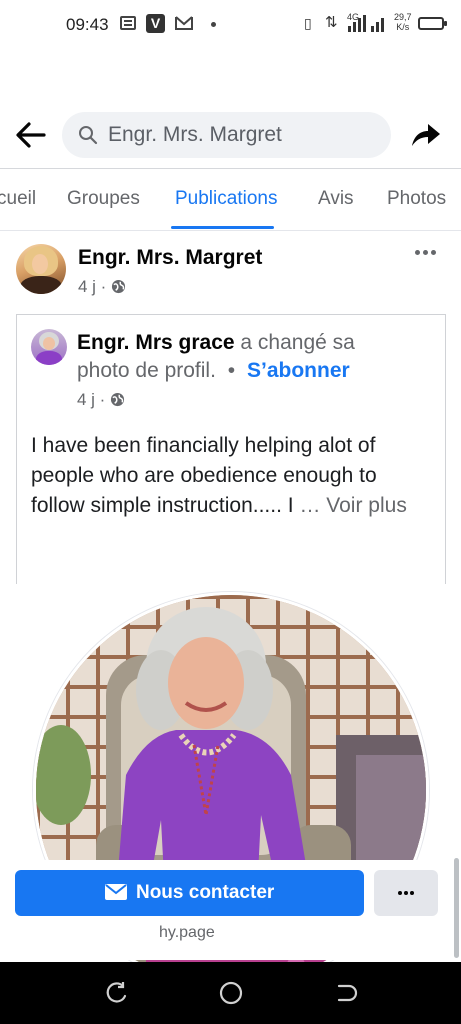 The image size is (461, 1024). Describe the element at coordinates (368, 23) in the screenshot. I see `signal-icon` at that location.